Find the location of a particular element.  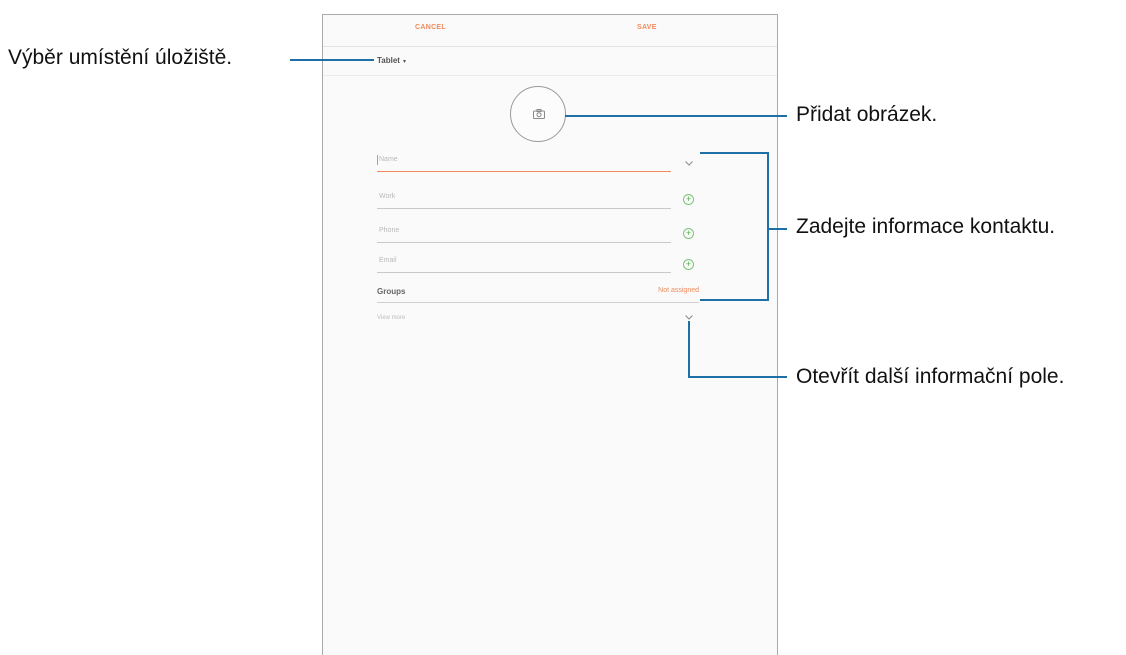

callout-storage-line is located at coordinates (332, 60).